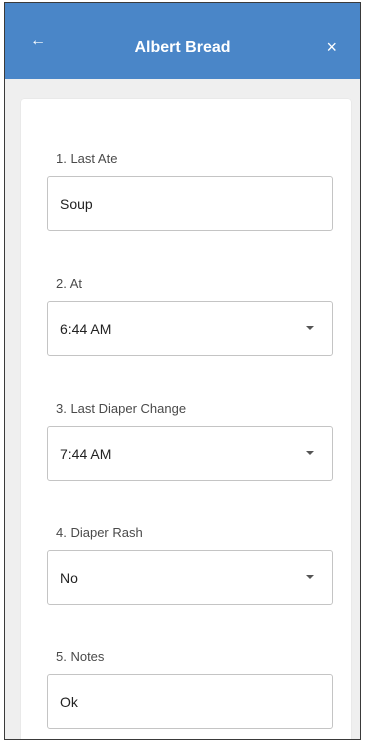 This screenshot has width=365, height=742. I want to click on top-bar: ← Albert Bread ×, so click(182, 41).